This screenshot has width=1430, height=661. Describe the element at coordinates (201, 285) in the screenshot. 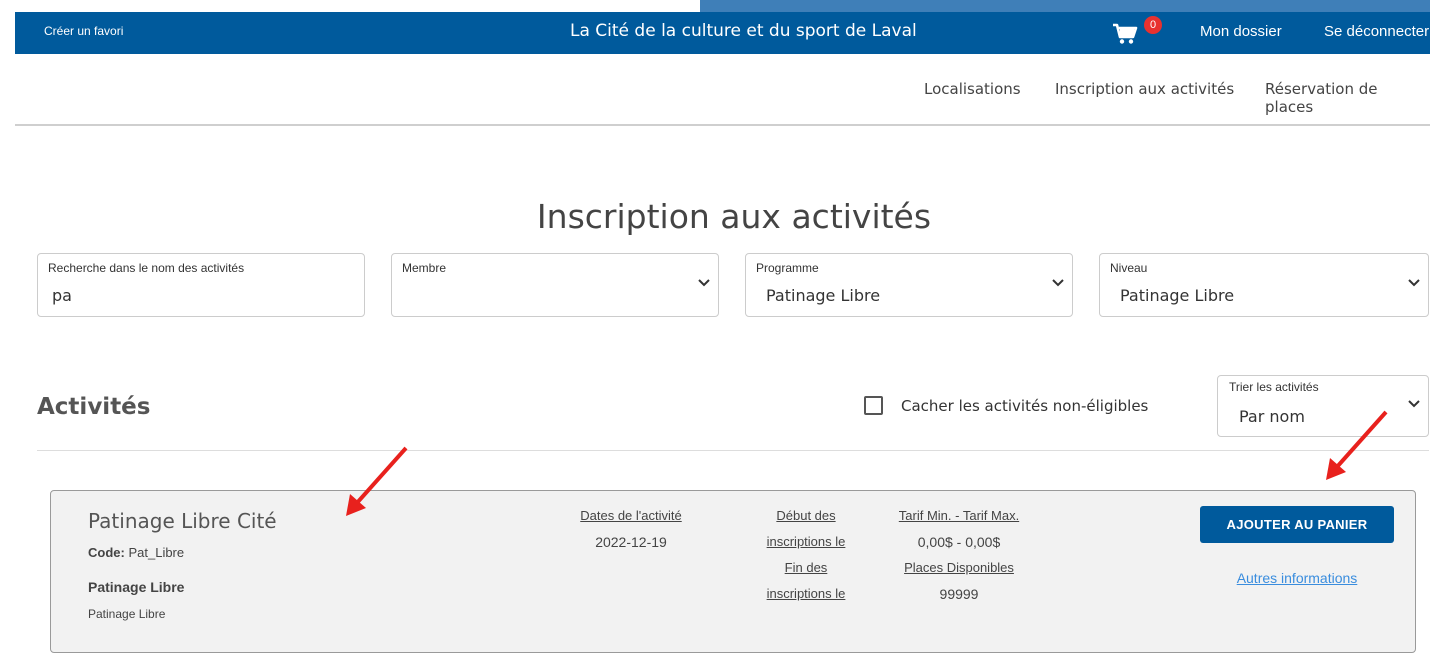

I see `search-input: Recherche dans le nom des activités pa` at that location.